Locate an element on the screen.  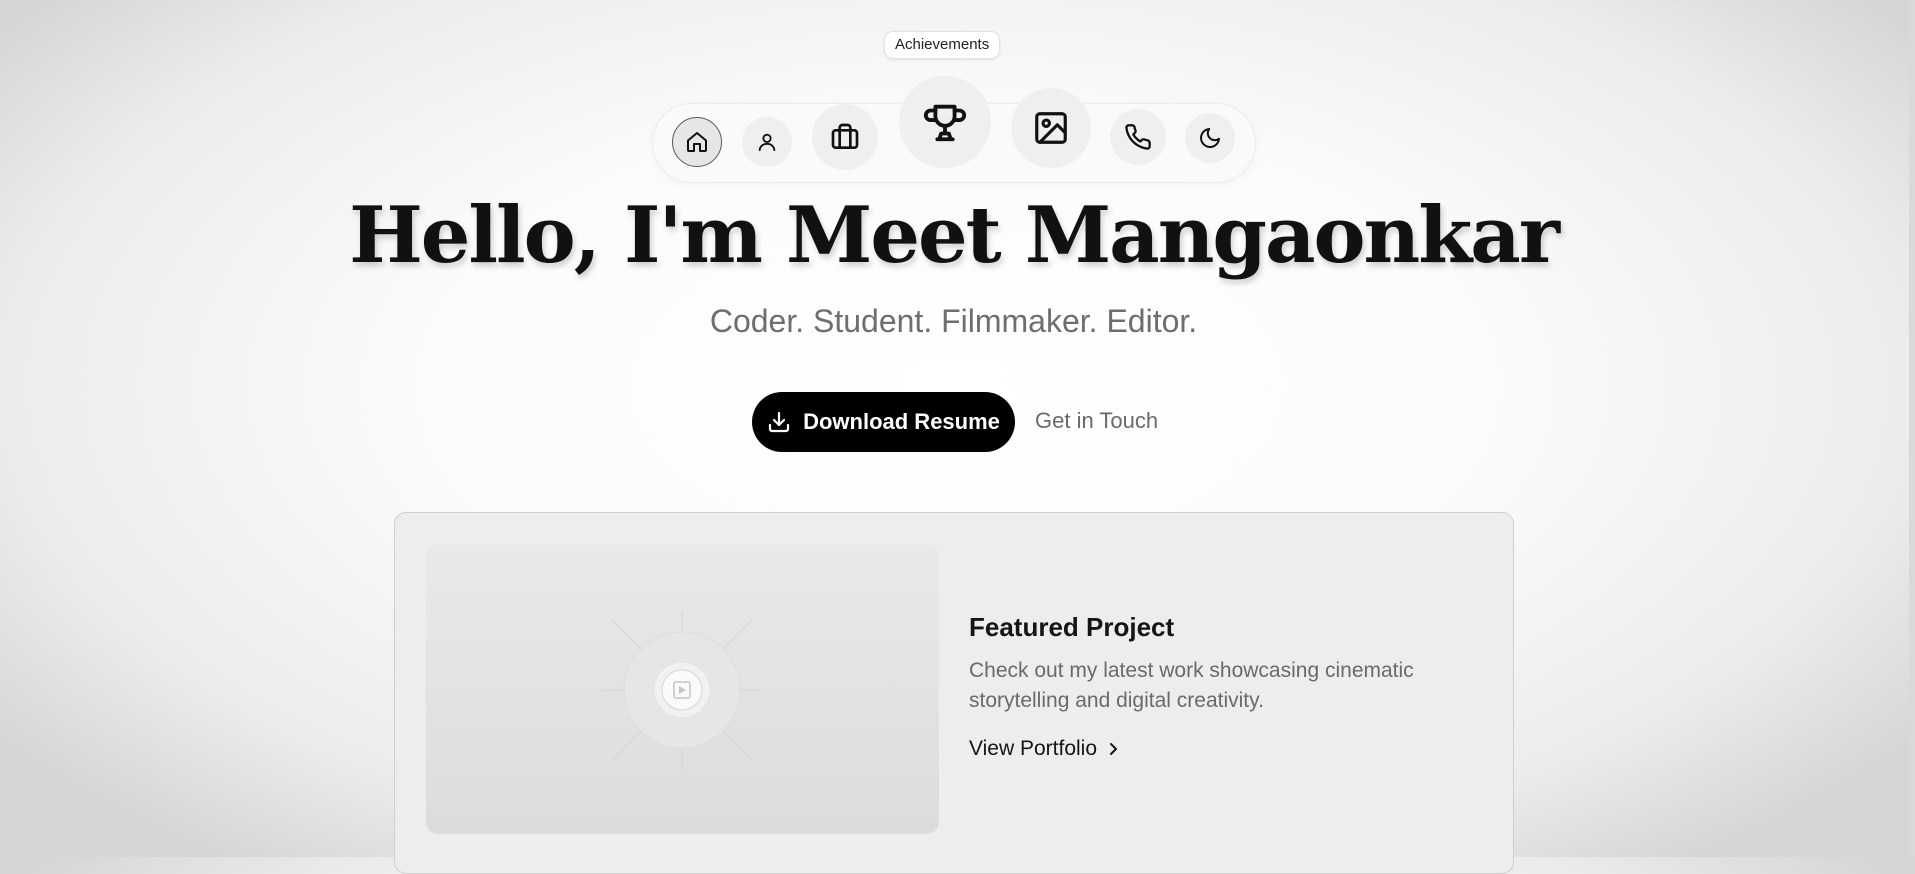
play-placeholder-icon is located at coordinates (682, 690).